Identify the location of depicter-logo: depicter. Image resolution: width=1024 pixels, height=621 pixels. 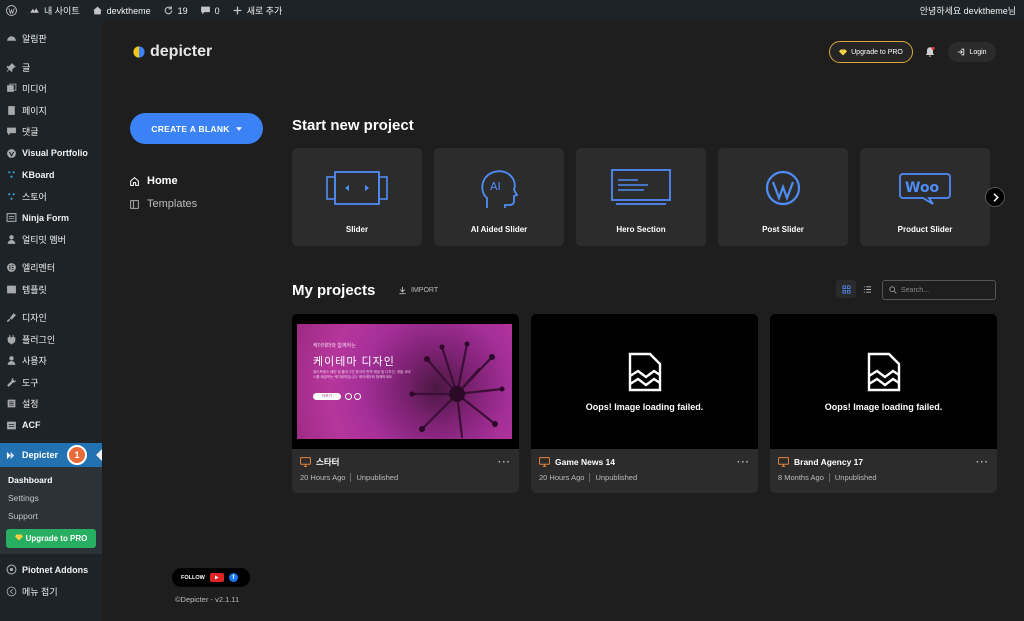
(172, 52).